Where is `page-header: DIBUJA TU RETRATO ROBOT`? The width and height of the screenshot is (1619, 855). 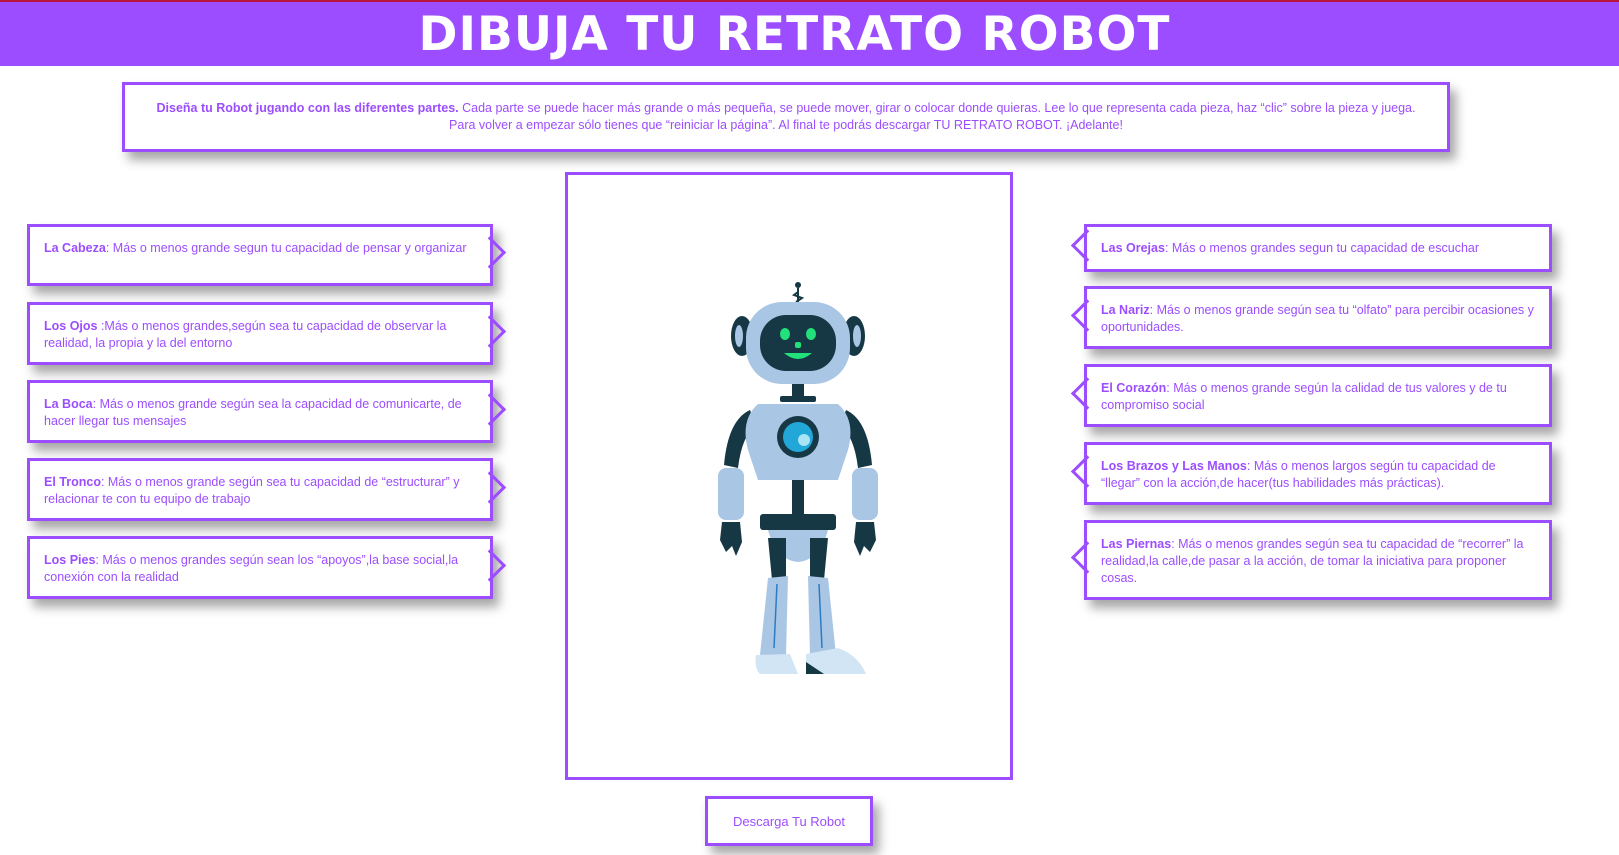
page-header: DIBUJA TU RETRATO ROBOT is located at coordinates (809, 34).